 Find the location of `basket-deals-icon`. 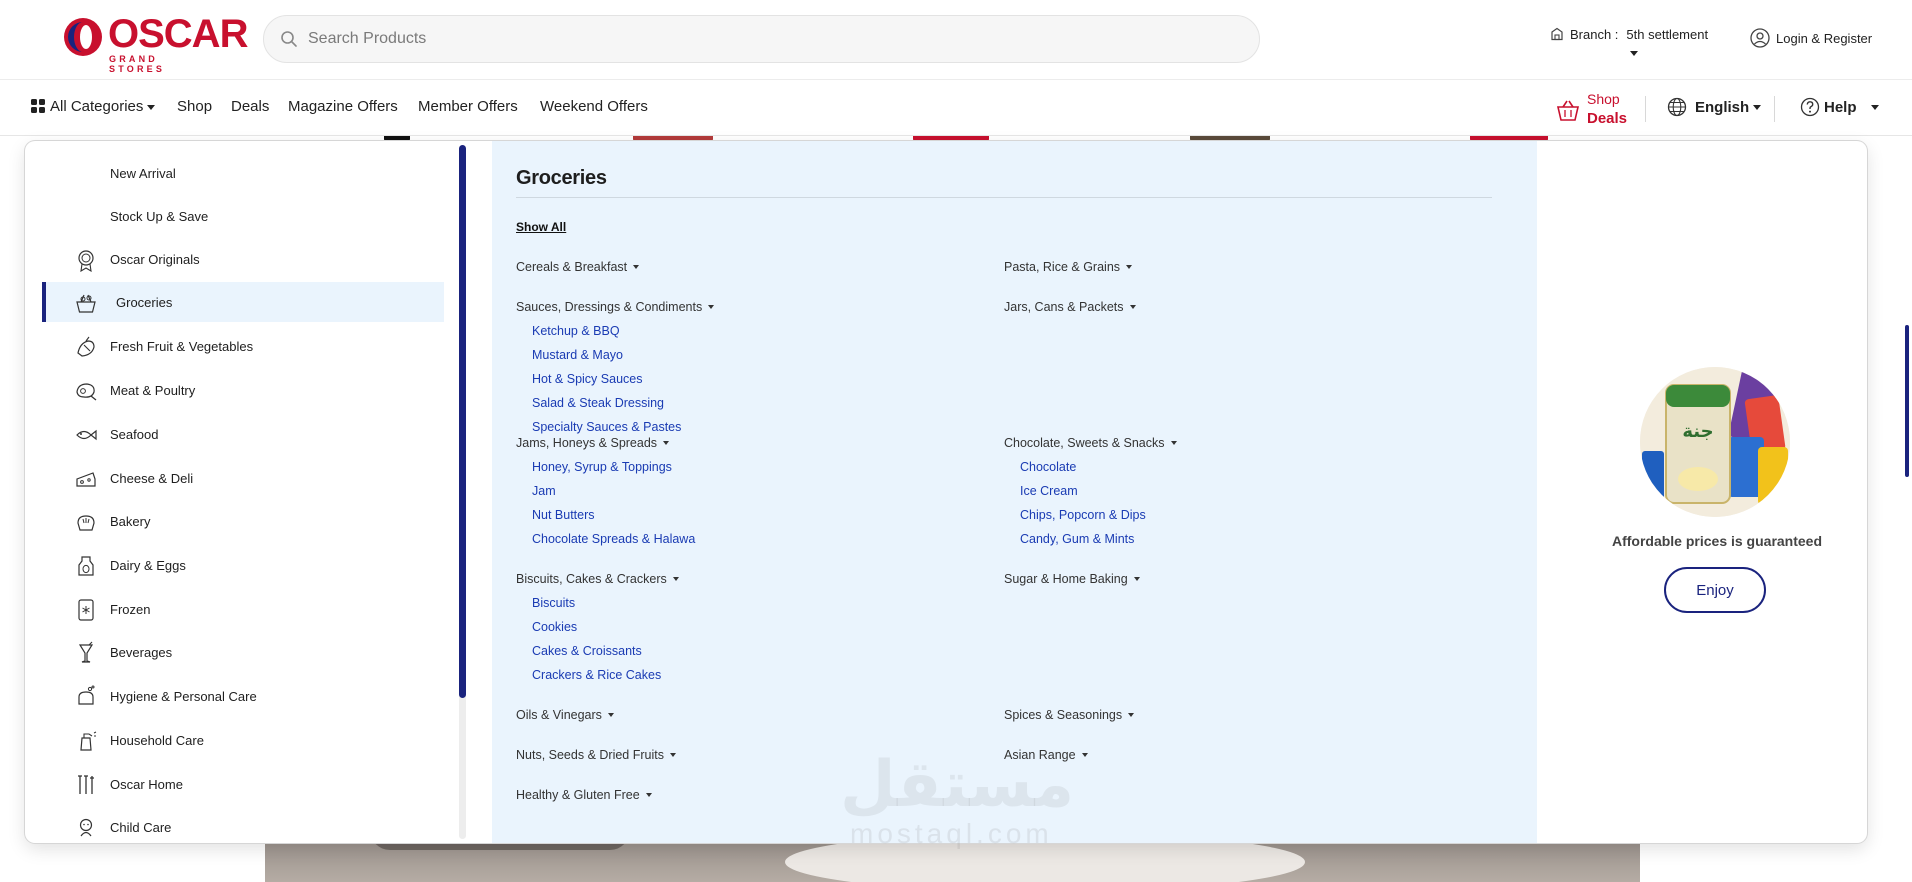

basket-deals-icon is located at coordinates (1568, 110).